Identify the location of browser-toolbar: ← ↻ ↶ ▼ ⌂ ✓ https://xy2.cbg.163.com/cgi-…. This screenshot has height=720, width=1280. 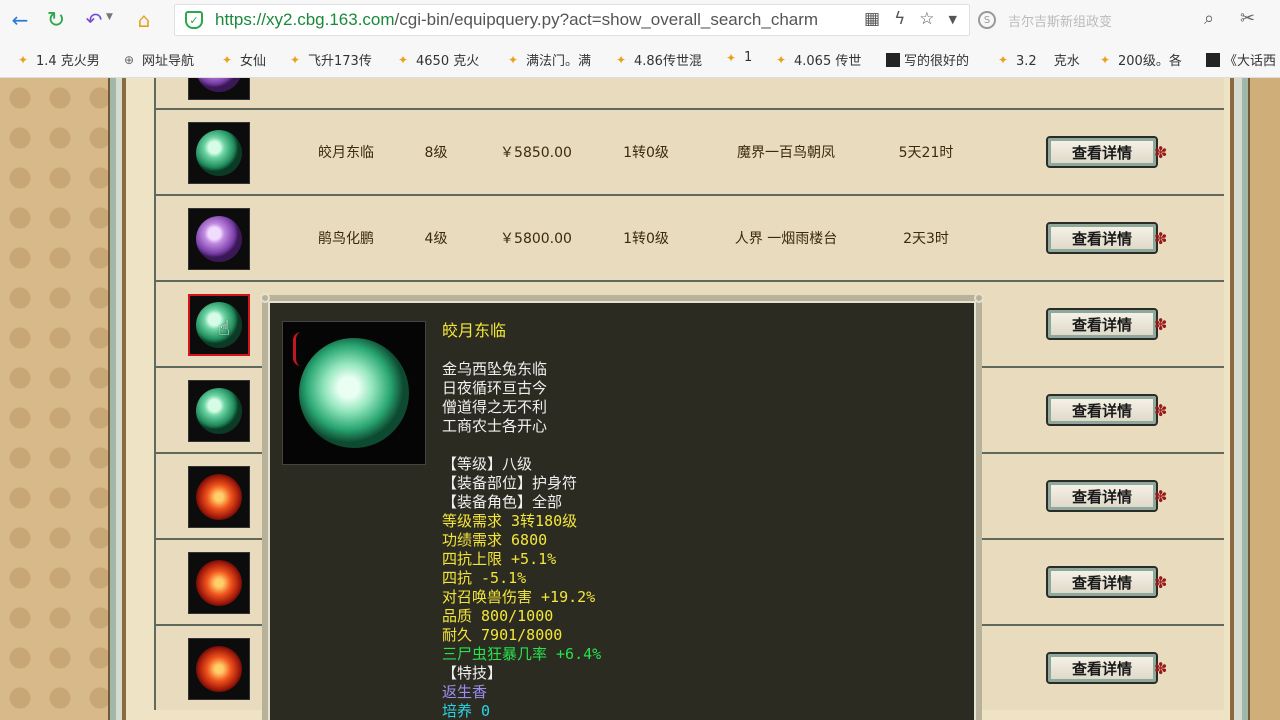
(640, 20).